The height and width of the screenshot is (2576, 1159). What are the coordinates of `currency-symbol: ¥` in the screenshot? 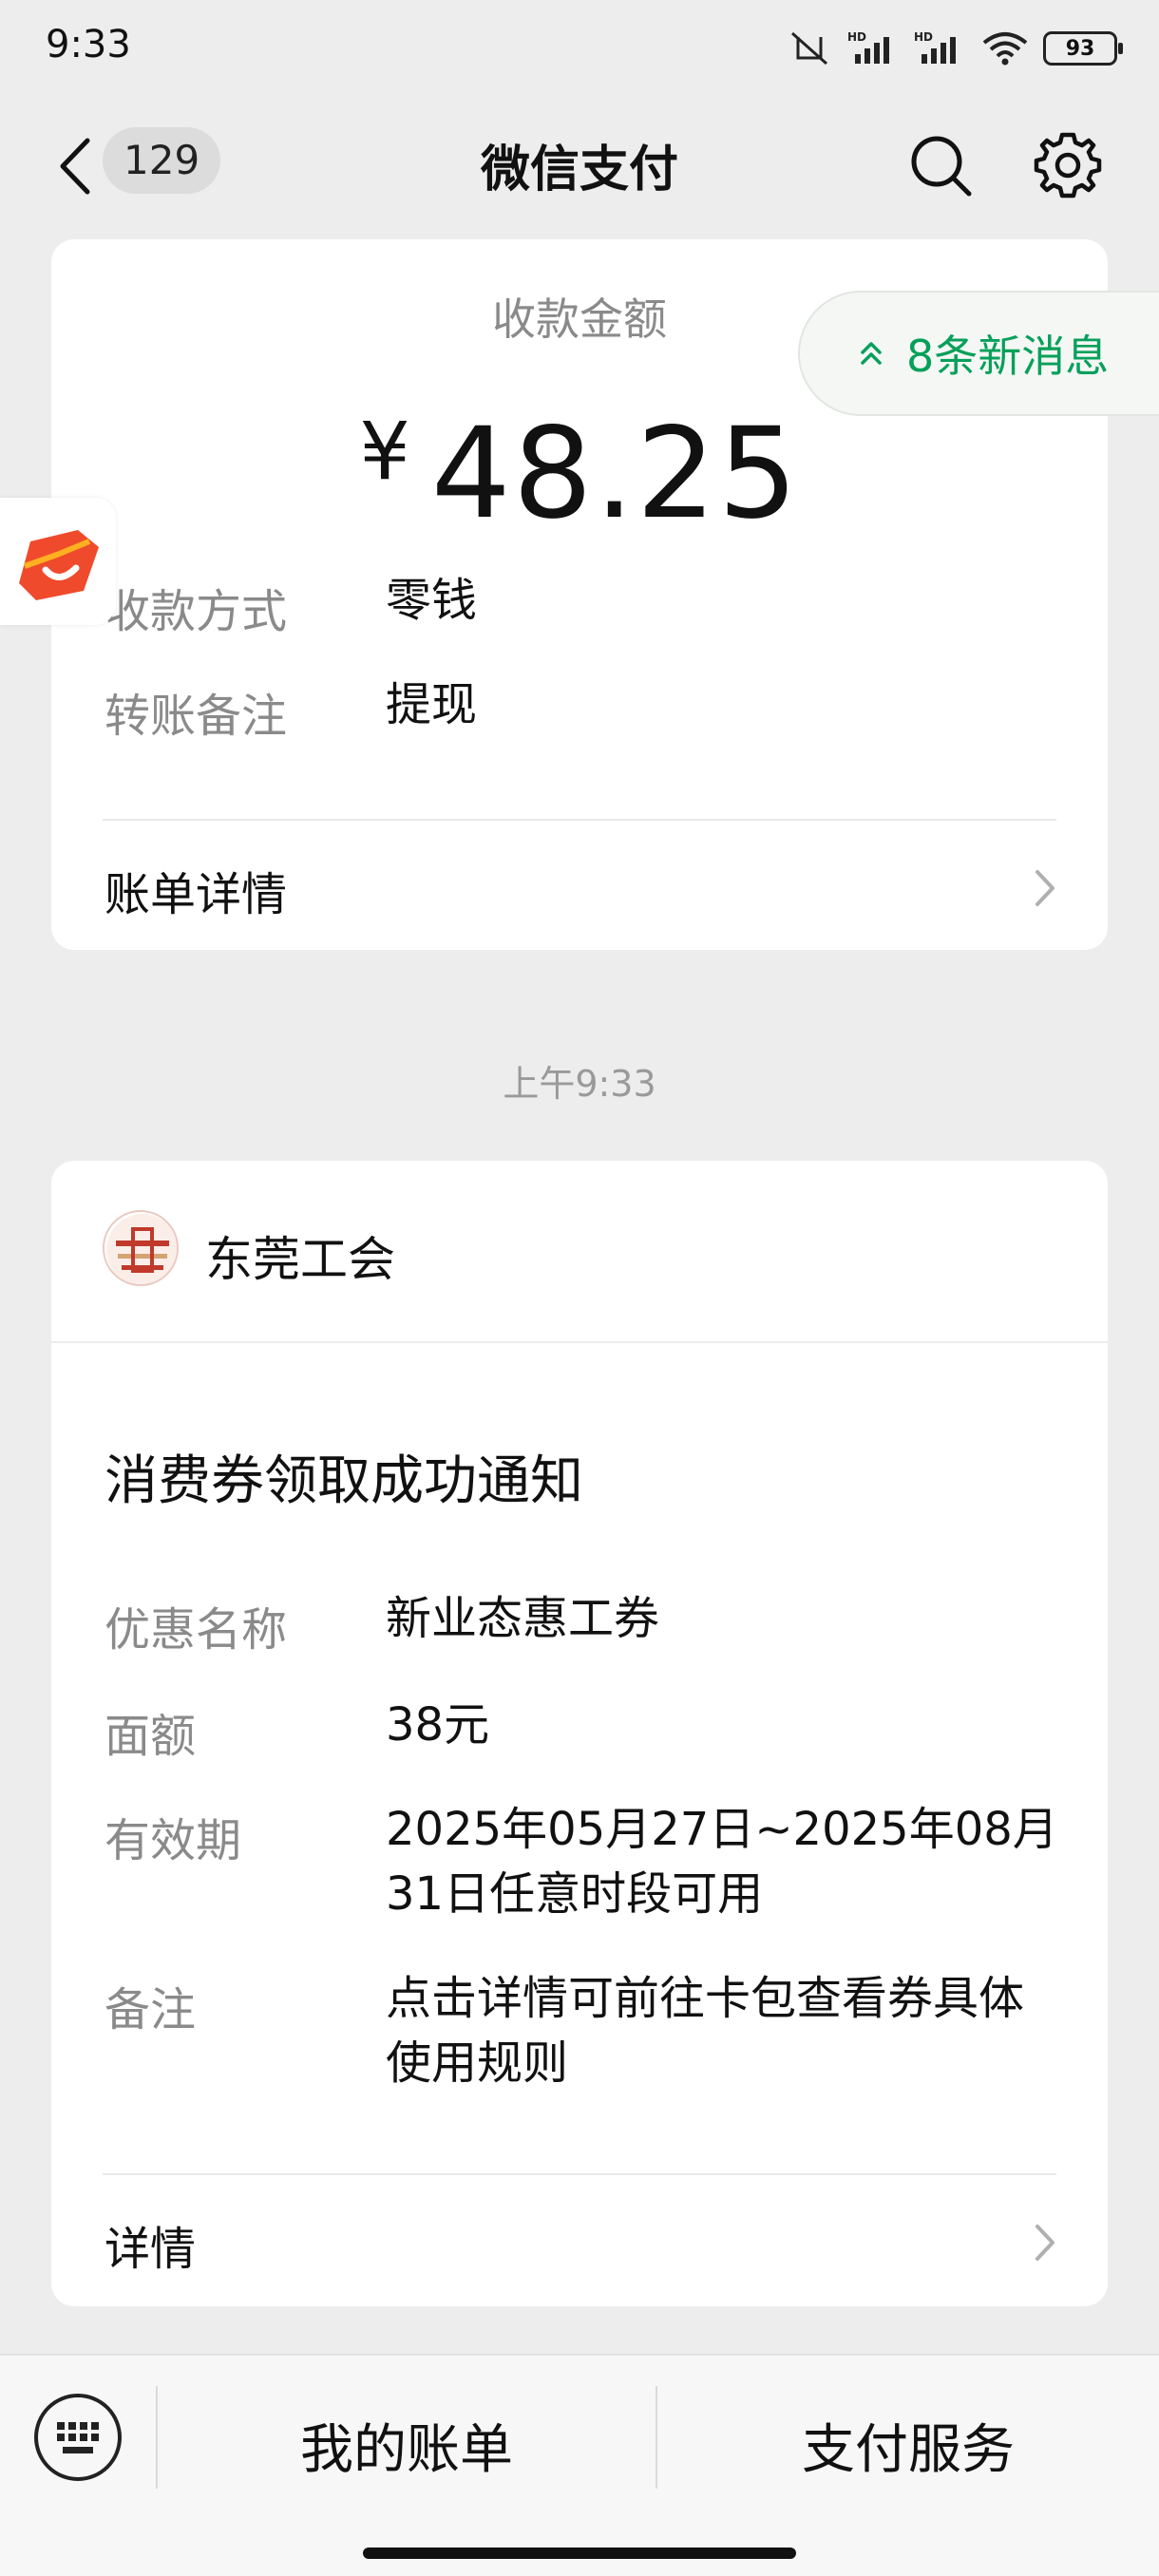 It's located at (385, 451).